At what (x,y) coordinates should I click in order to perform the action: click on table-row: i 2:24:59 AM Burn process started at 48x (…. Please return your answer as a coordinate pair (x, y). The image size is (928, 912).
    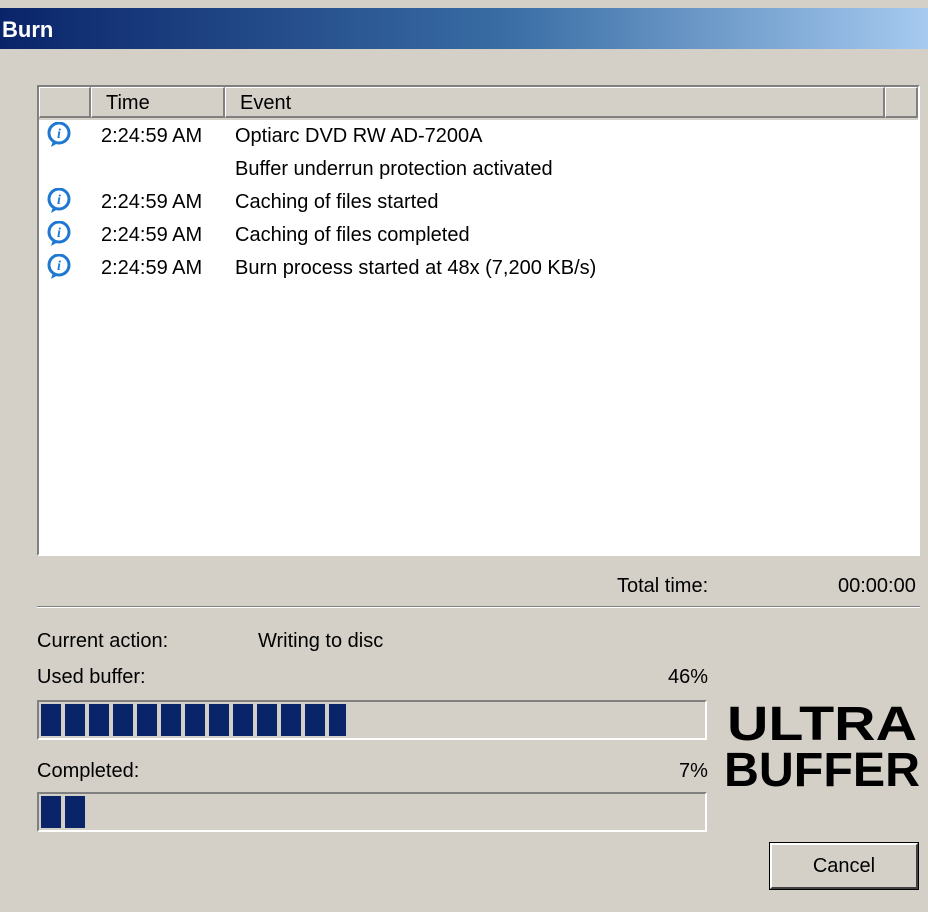
    Looking at the image, I should click on (478, 268).